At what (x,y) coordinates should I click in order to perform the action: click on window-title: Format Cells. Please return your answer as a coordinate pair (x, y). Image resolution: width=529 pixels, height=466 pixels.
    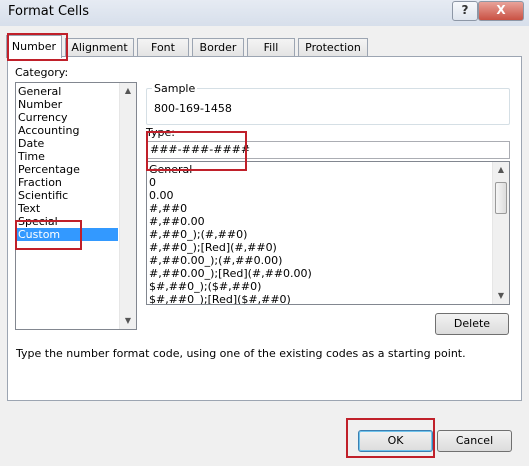
    Looking at the image, I should click on (49, 11).